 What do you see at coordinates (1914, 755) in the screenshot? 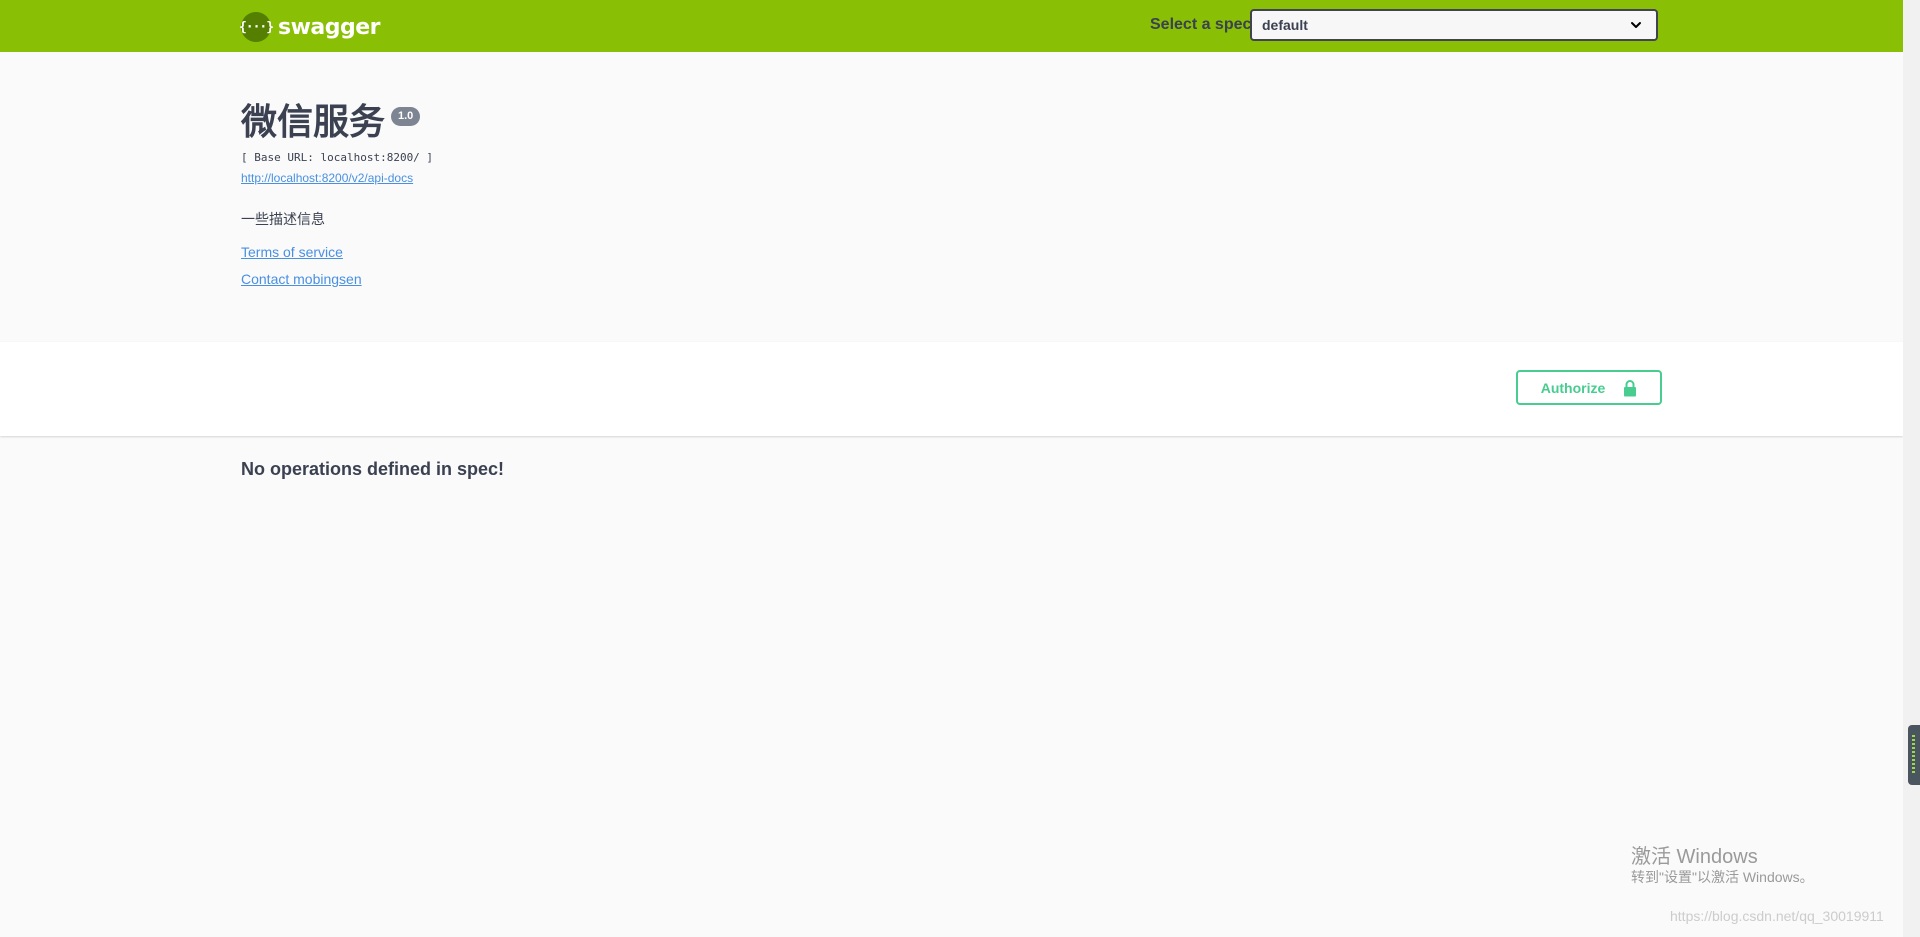
I see `scrollbar-handle` at bounding box center [1914, 755].